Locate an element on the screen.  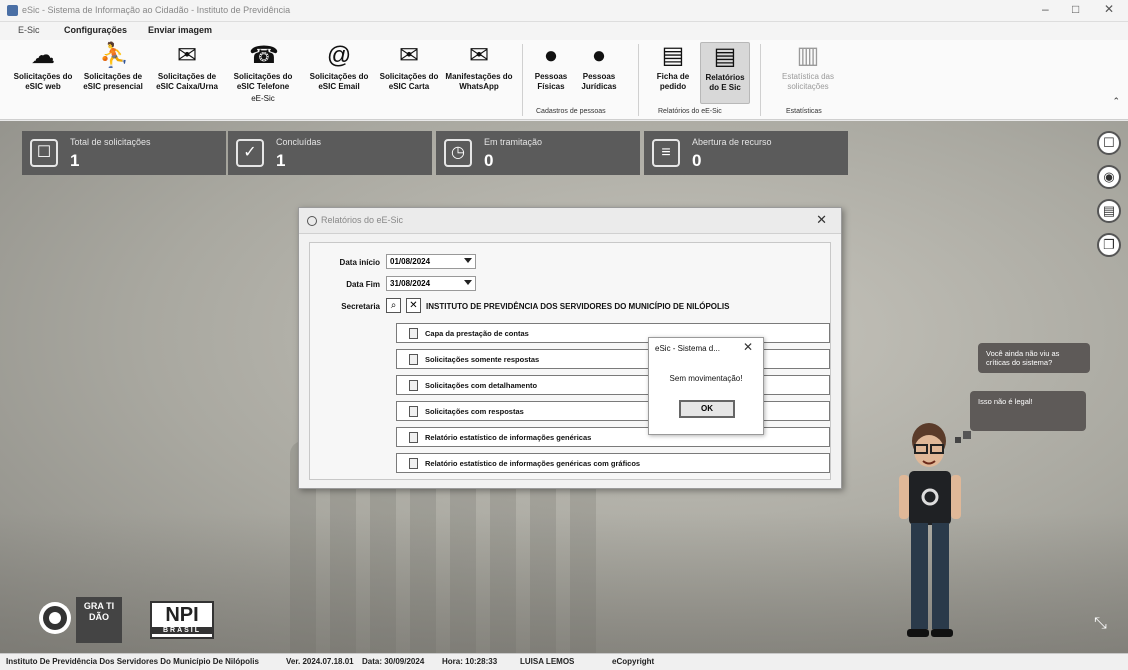
message-close-button: ✕ is located at coordinates (748, 347).